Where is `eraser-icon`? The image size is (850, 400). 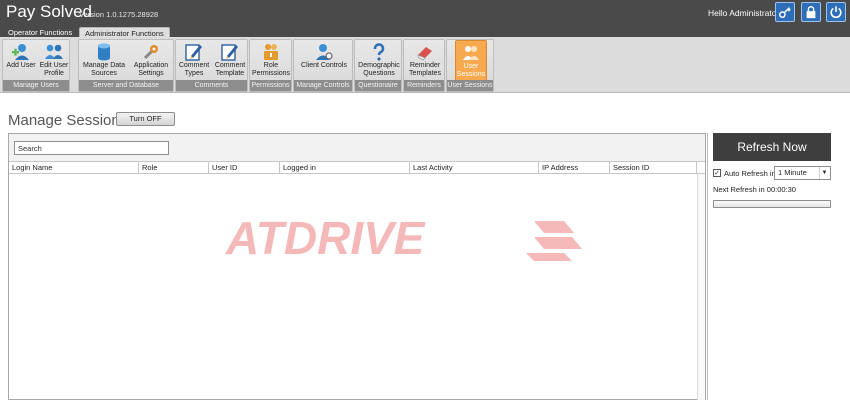 eraser-icon is located at coordinates (424, 54).